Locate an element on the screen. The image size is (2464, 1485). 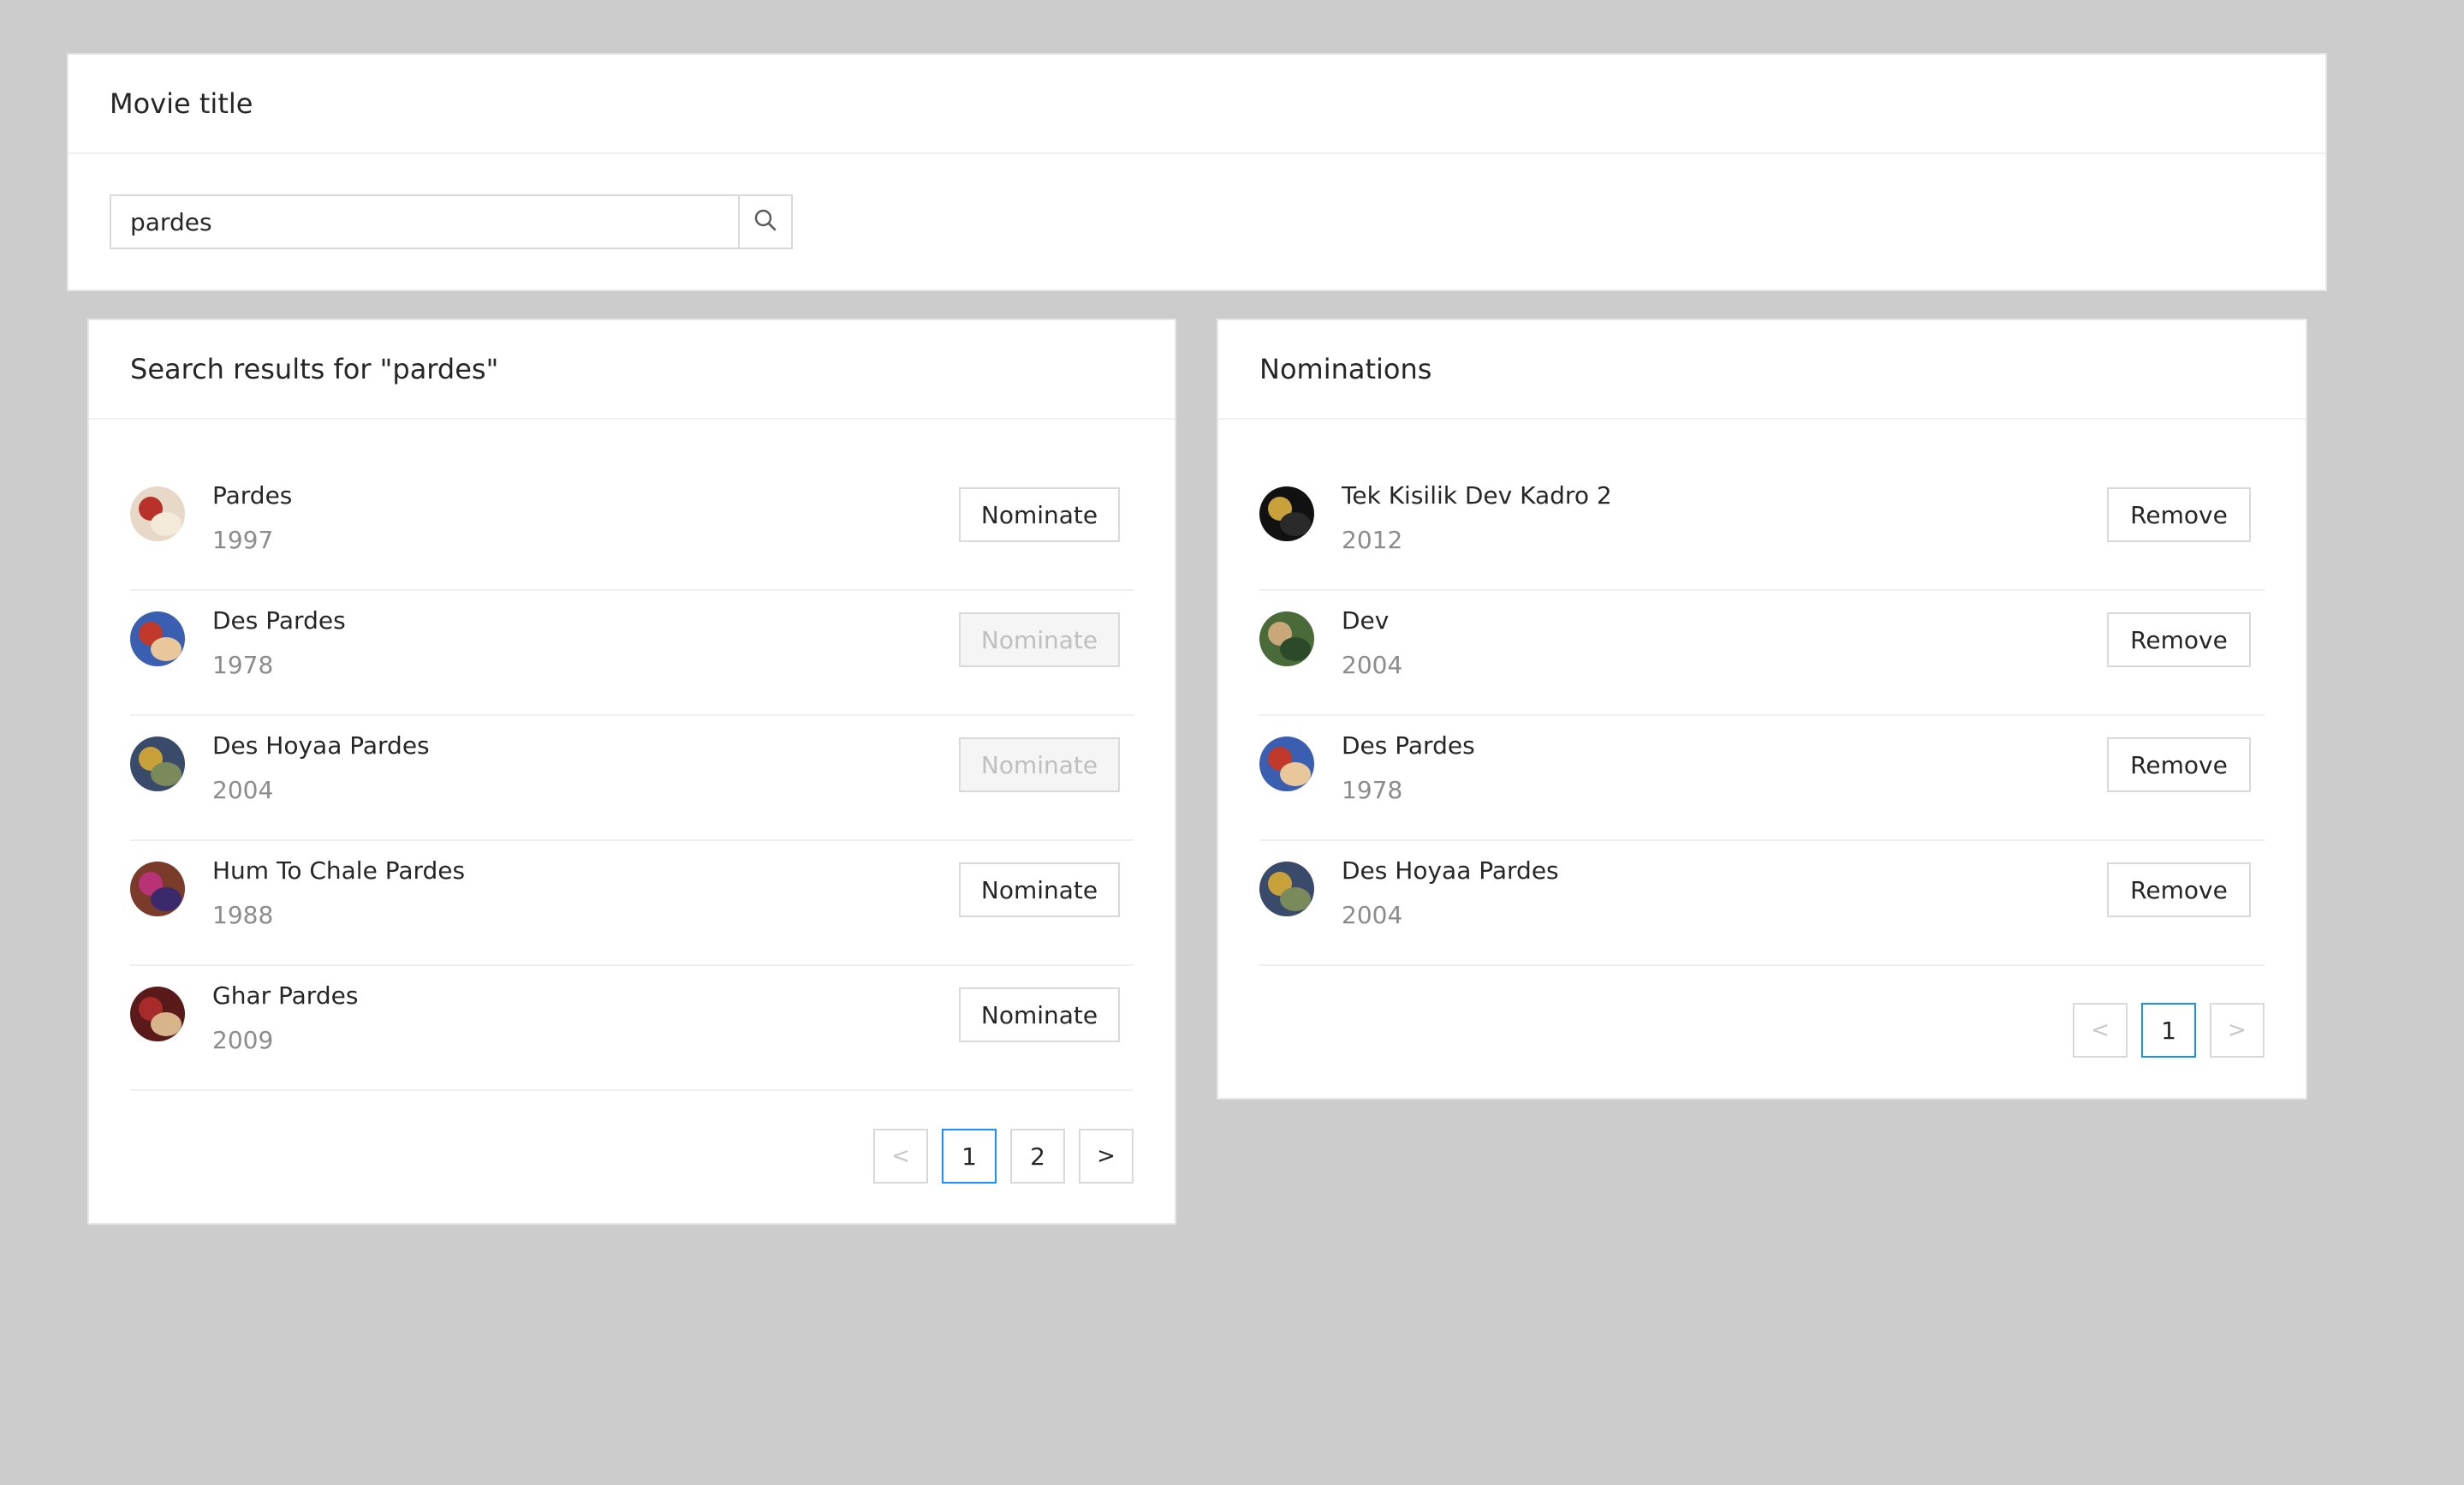
search-bar is located at coordinates (452, 221).